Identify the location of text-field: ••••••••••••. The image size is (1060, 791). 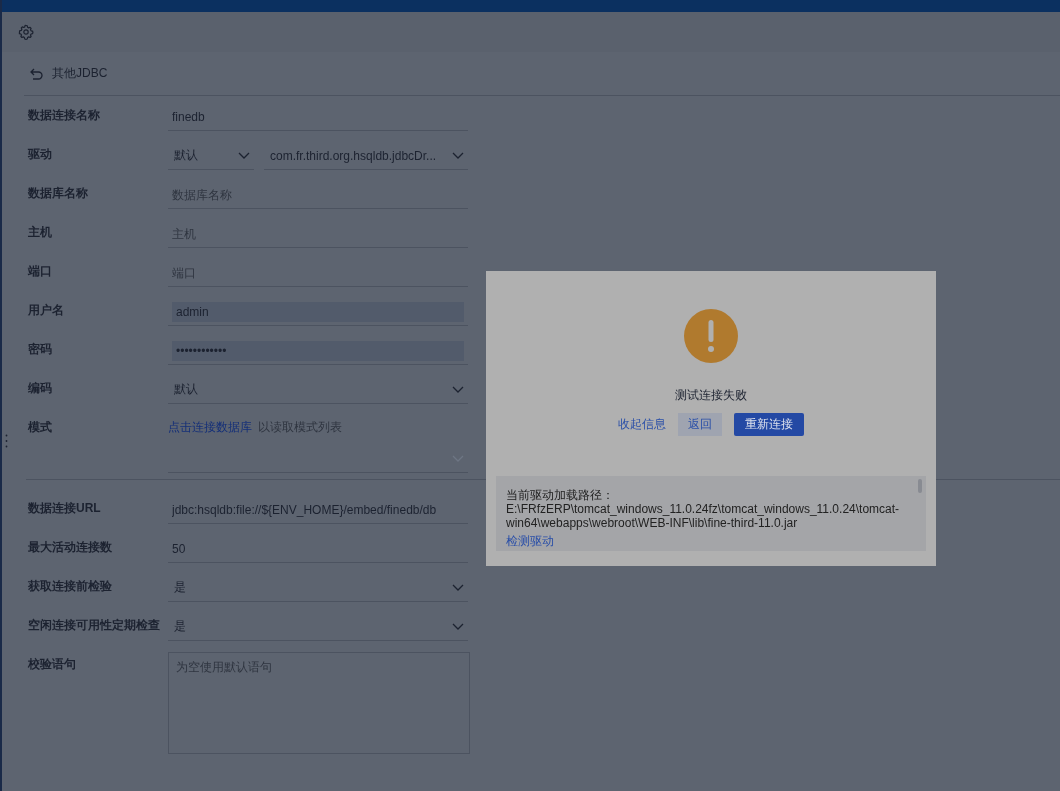
(318, 350).